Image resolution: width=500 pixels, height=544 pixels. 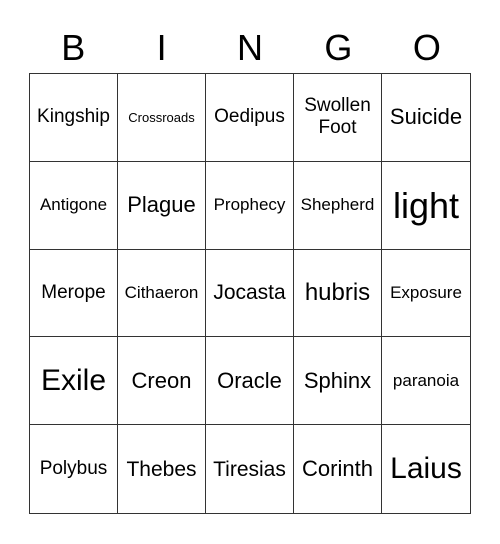 I want to click on bingo-cell: Prophecy, so click(x=250, y=205).